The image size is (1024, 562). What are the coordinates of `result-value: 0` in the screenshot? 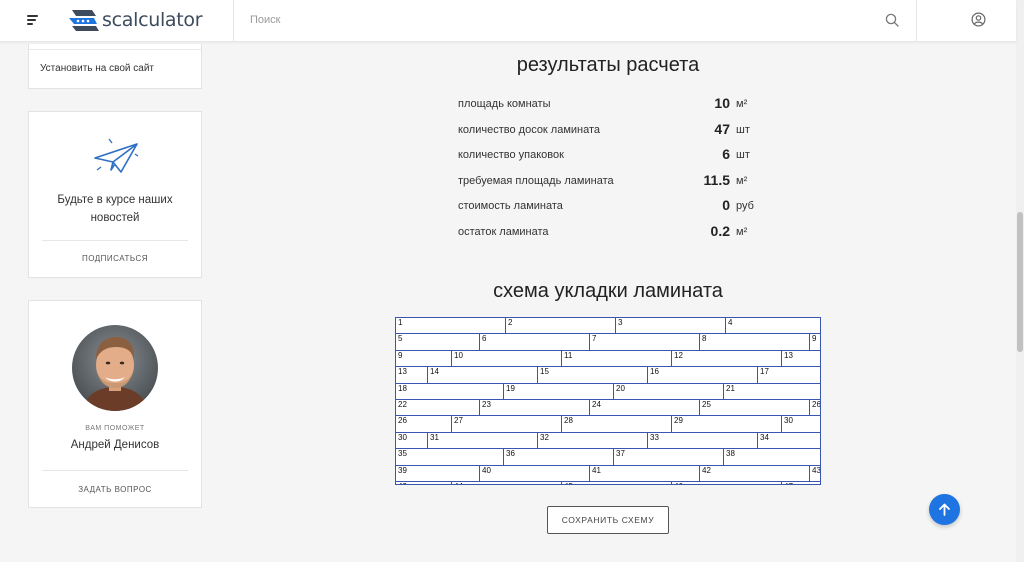 It's located at (726, 205).